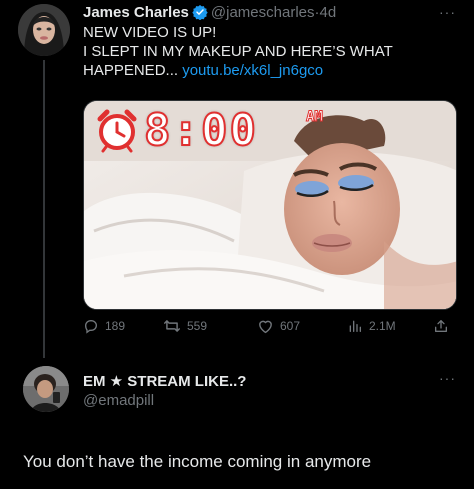 Image resolution: width=474 pixels, height=489 pixels. What do you see at coordinates (355, 326) in the screenshot?
I see `views-chart-icon` at bounding box center [355, 326].